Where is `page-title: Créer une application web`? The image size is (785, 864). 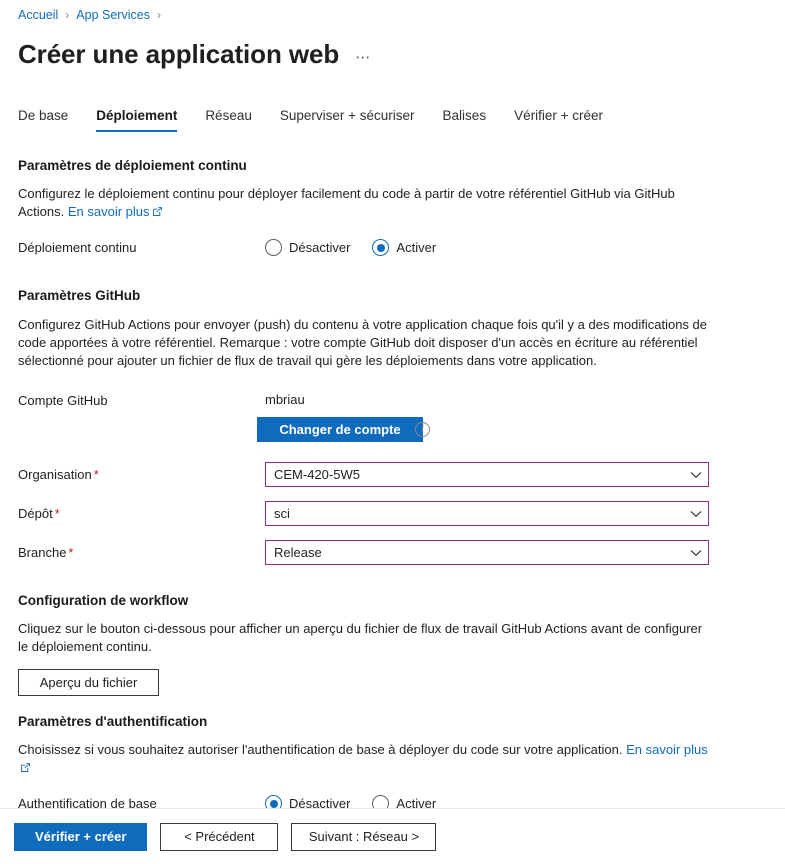 page-title: Créer une application web is located at coordinates (179, 54).